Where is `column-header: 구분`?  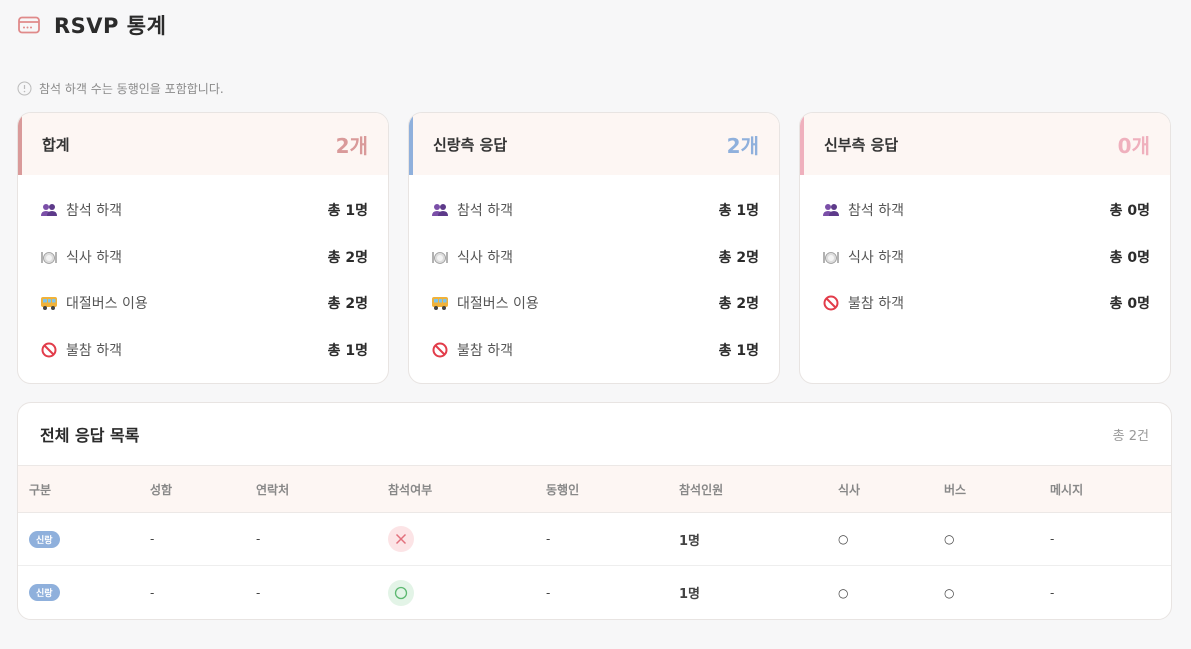
column-header: 구분 is located at coordinates (40, 489).